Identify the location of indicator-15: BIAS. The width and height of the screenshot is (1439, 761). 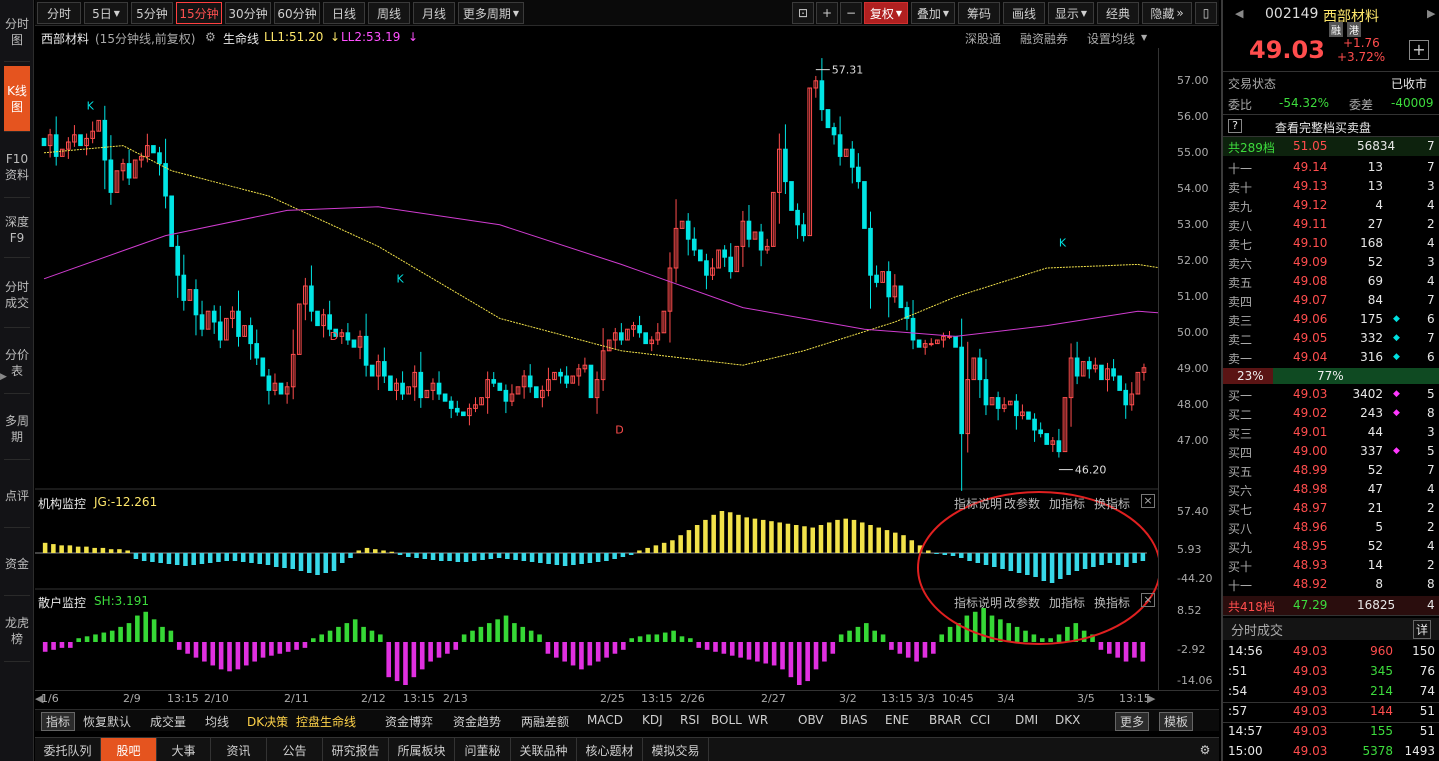
(854, 720).